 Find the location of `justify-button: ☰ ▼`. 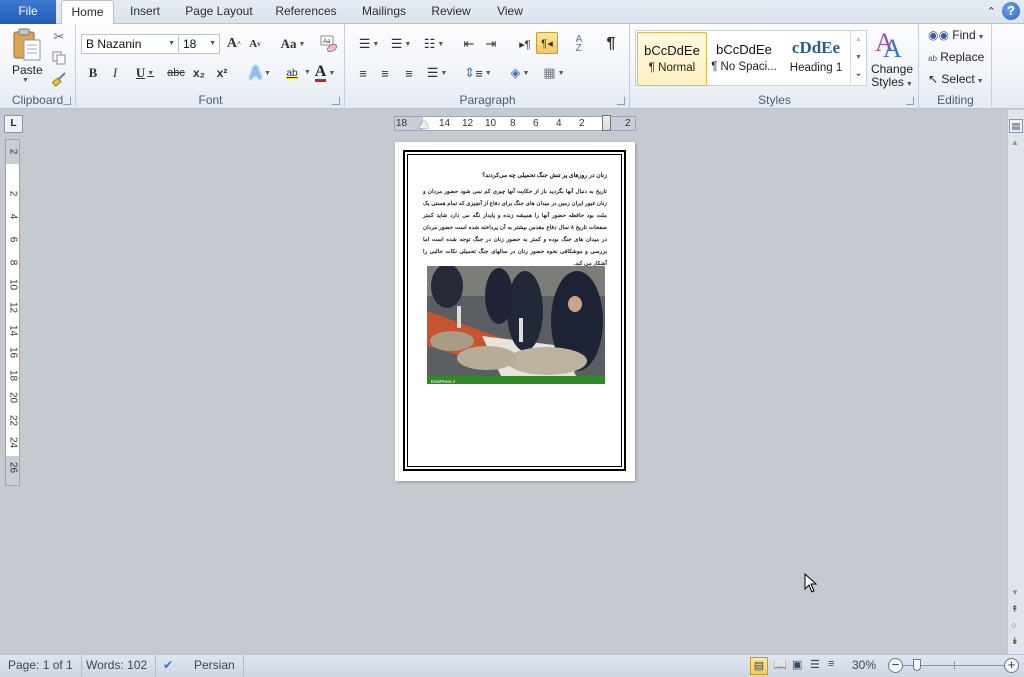

justify-button: ☰ ▼ is located at coordinates (437, 73).